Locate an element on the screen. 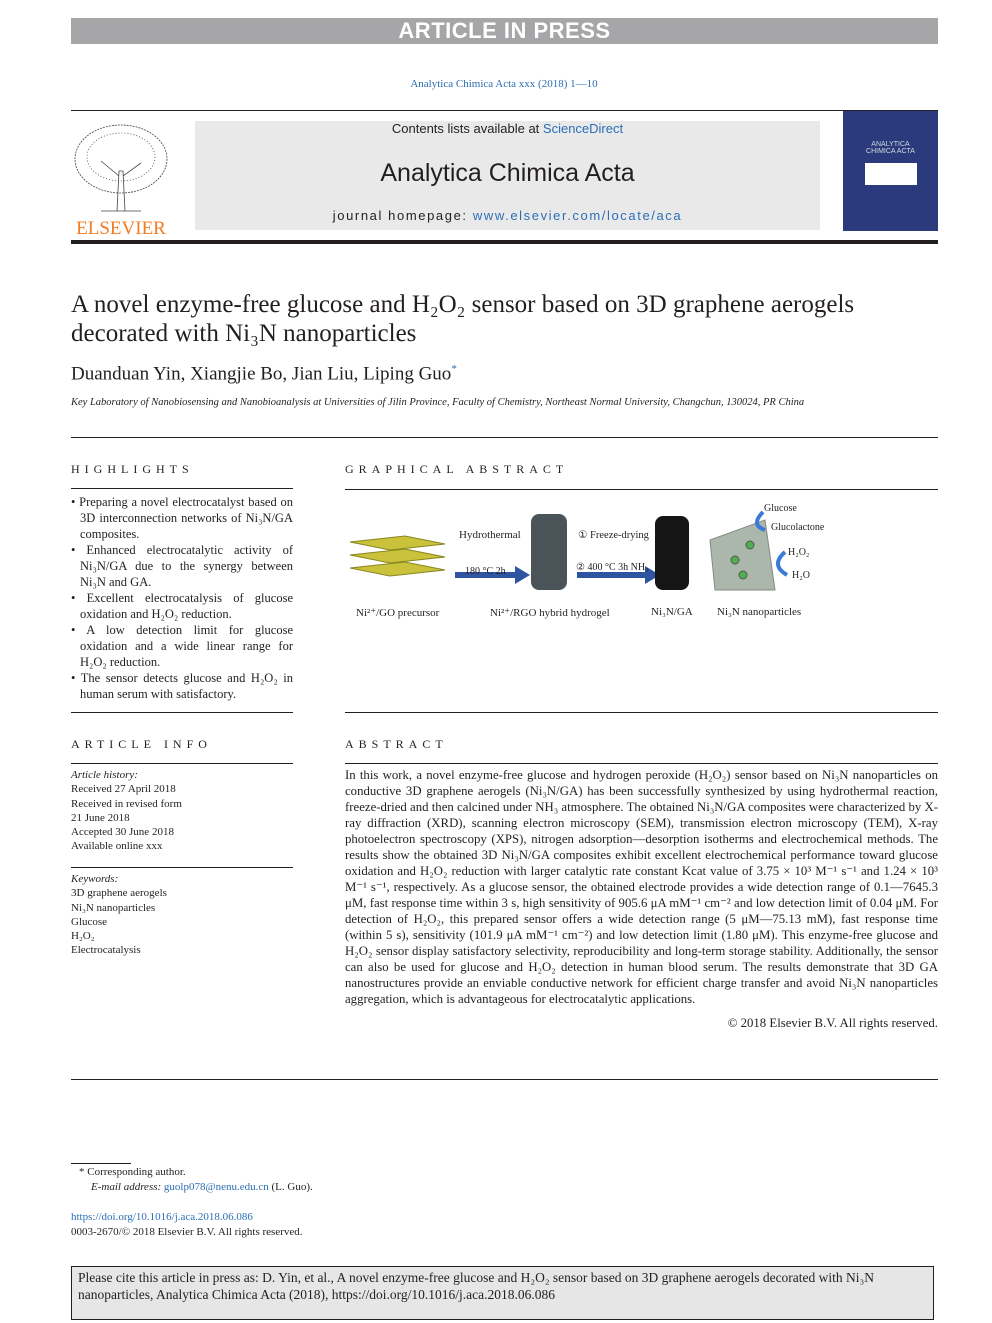 The width and height of the screenshot is (992, 1323). cover-title: ANALYTICA CHIMICA ACTA is located at coordinates (890, 148).